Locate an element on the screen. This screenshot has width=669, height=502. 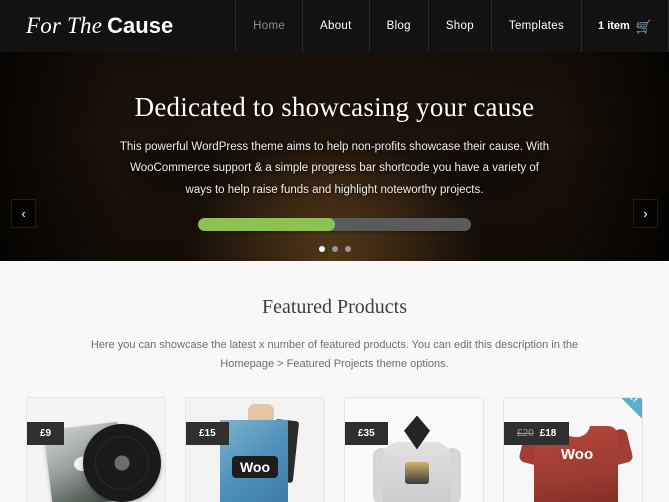
slider-prev-arrow-icon: ‹ is located at coordinates (23, 213).